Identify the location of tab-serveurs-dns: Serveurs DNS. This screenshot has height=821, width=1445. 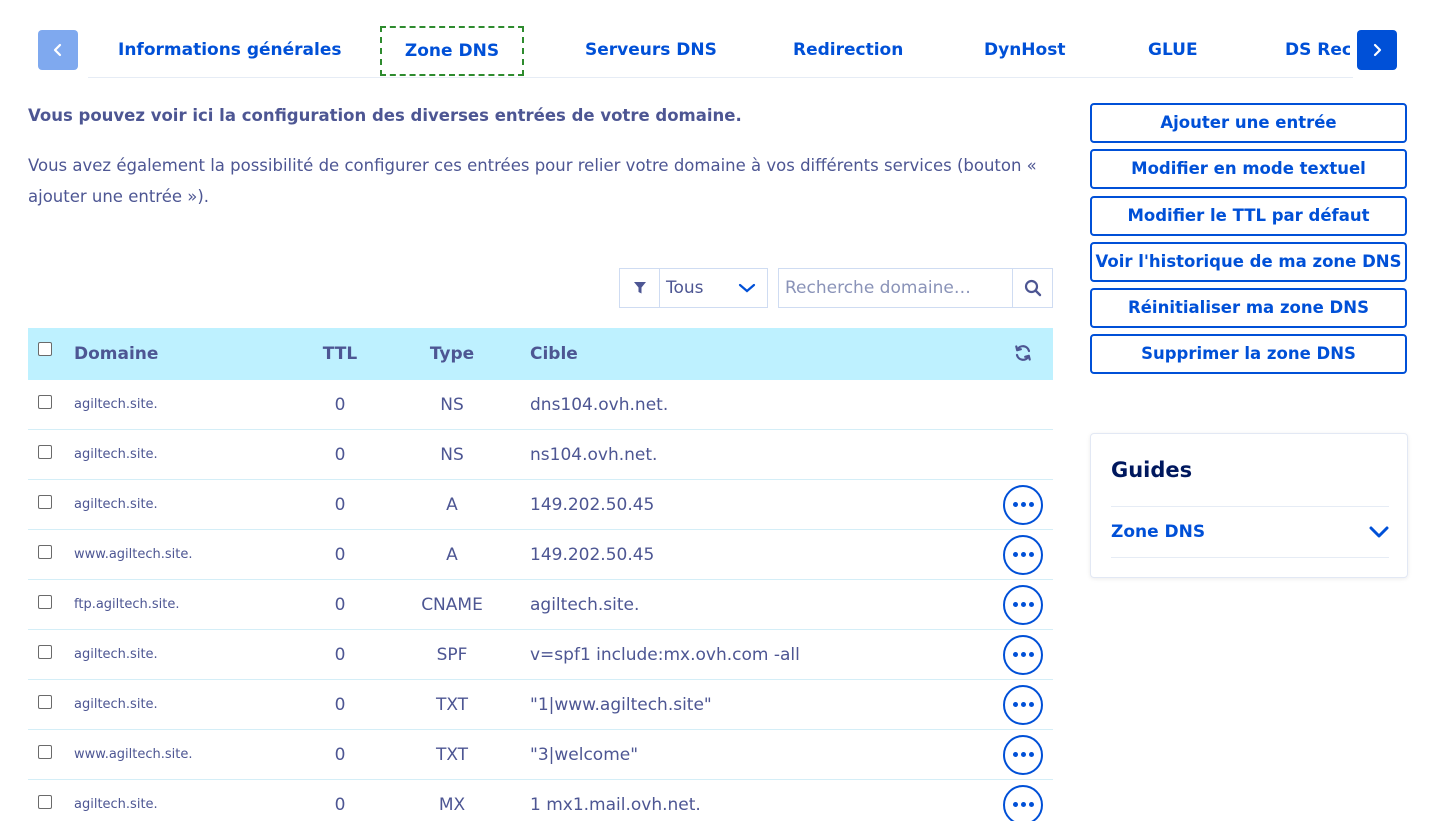
(651, 50).